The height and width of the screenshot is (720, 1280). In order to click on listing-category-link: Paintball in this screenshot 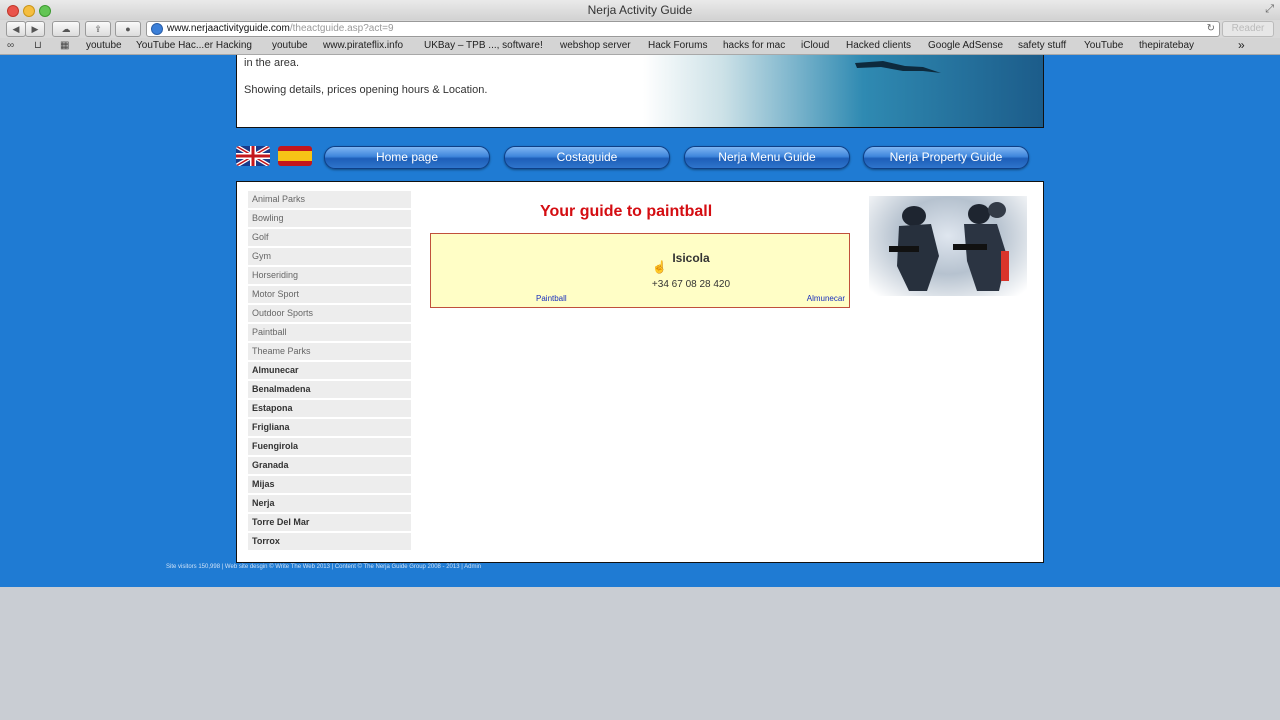, I will do `click(551, 298)`.